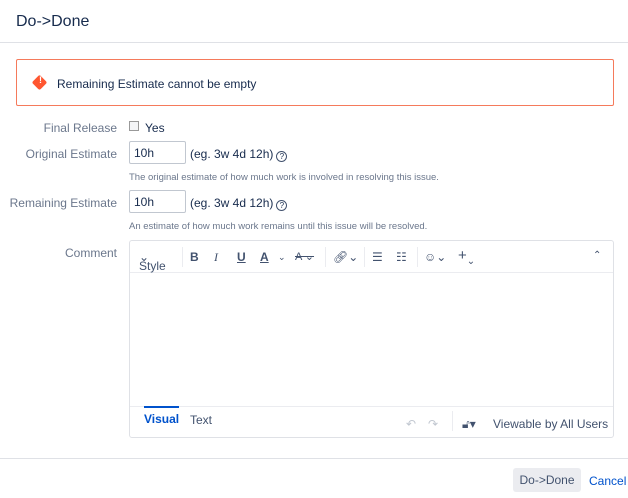 The width and height of the screenshot is (628, 498). What do you see at coordinates (155, 128) in the screenshot?
I see `final-release-option: Yes` at bounding box center [155, 128].